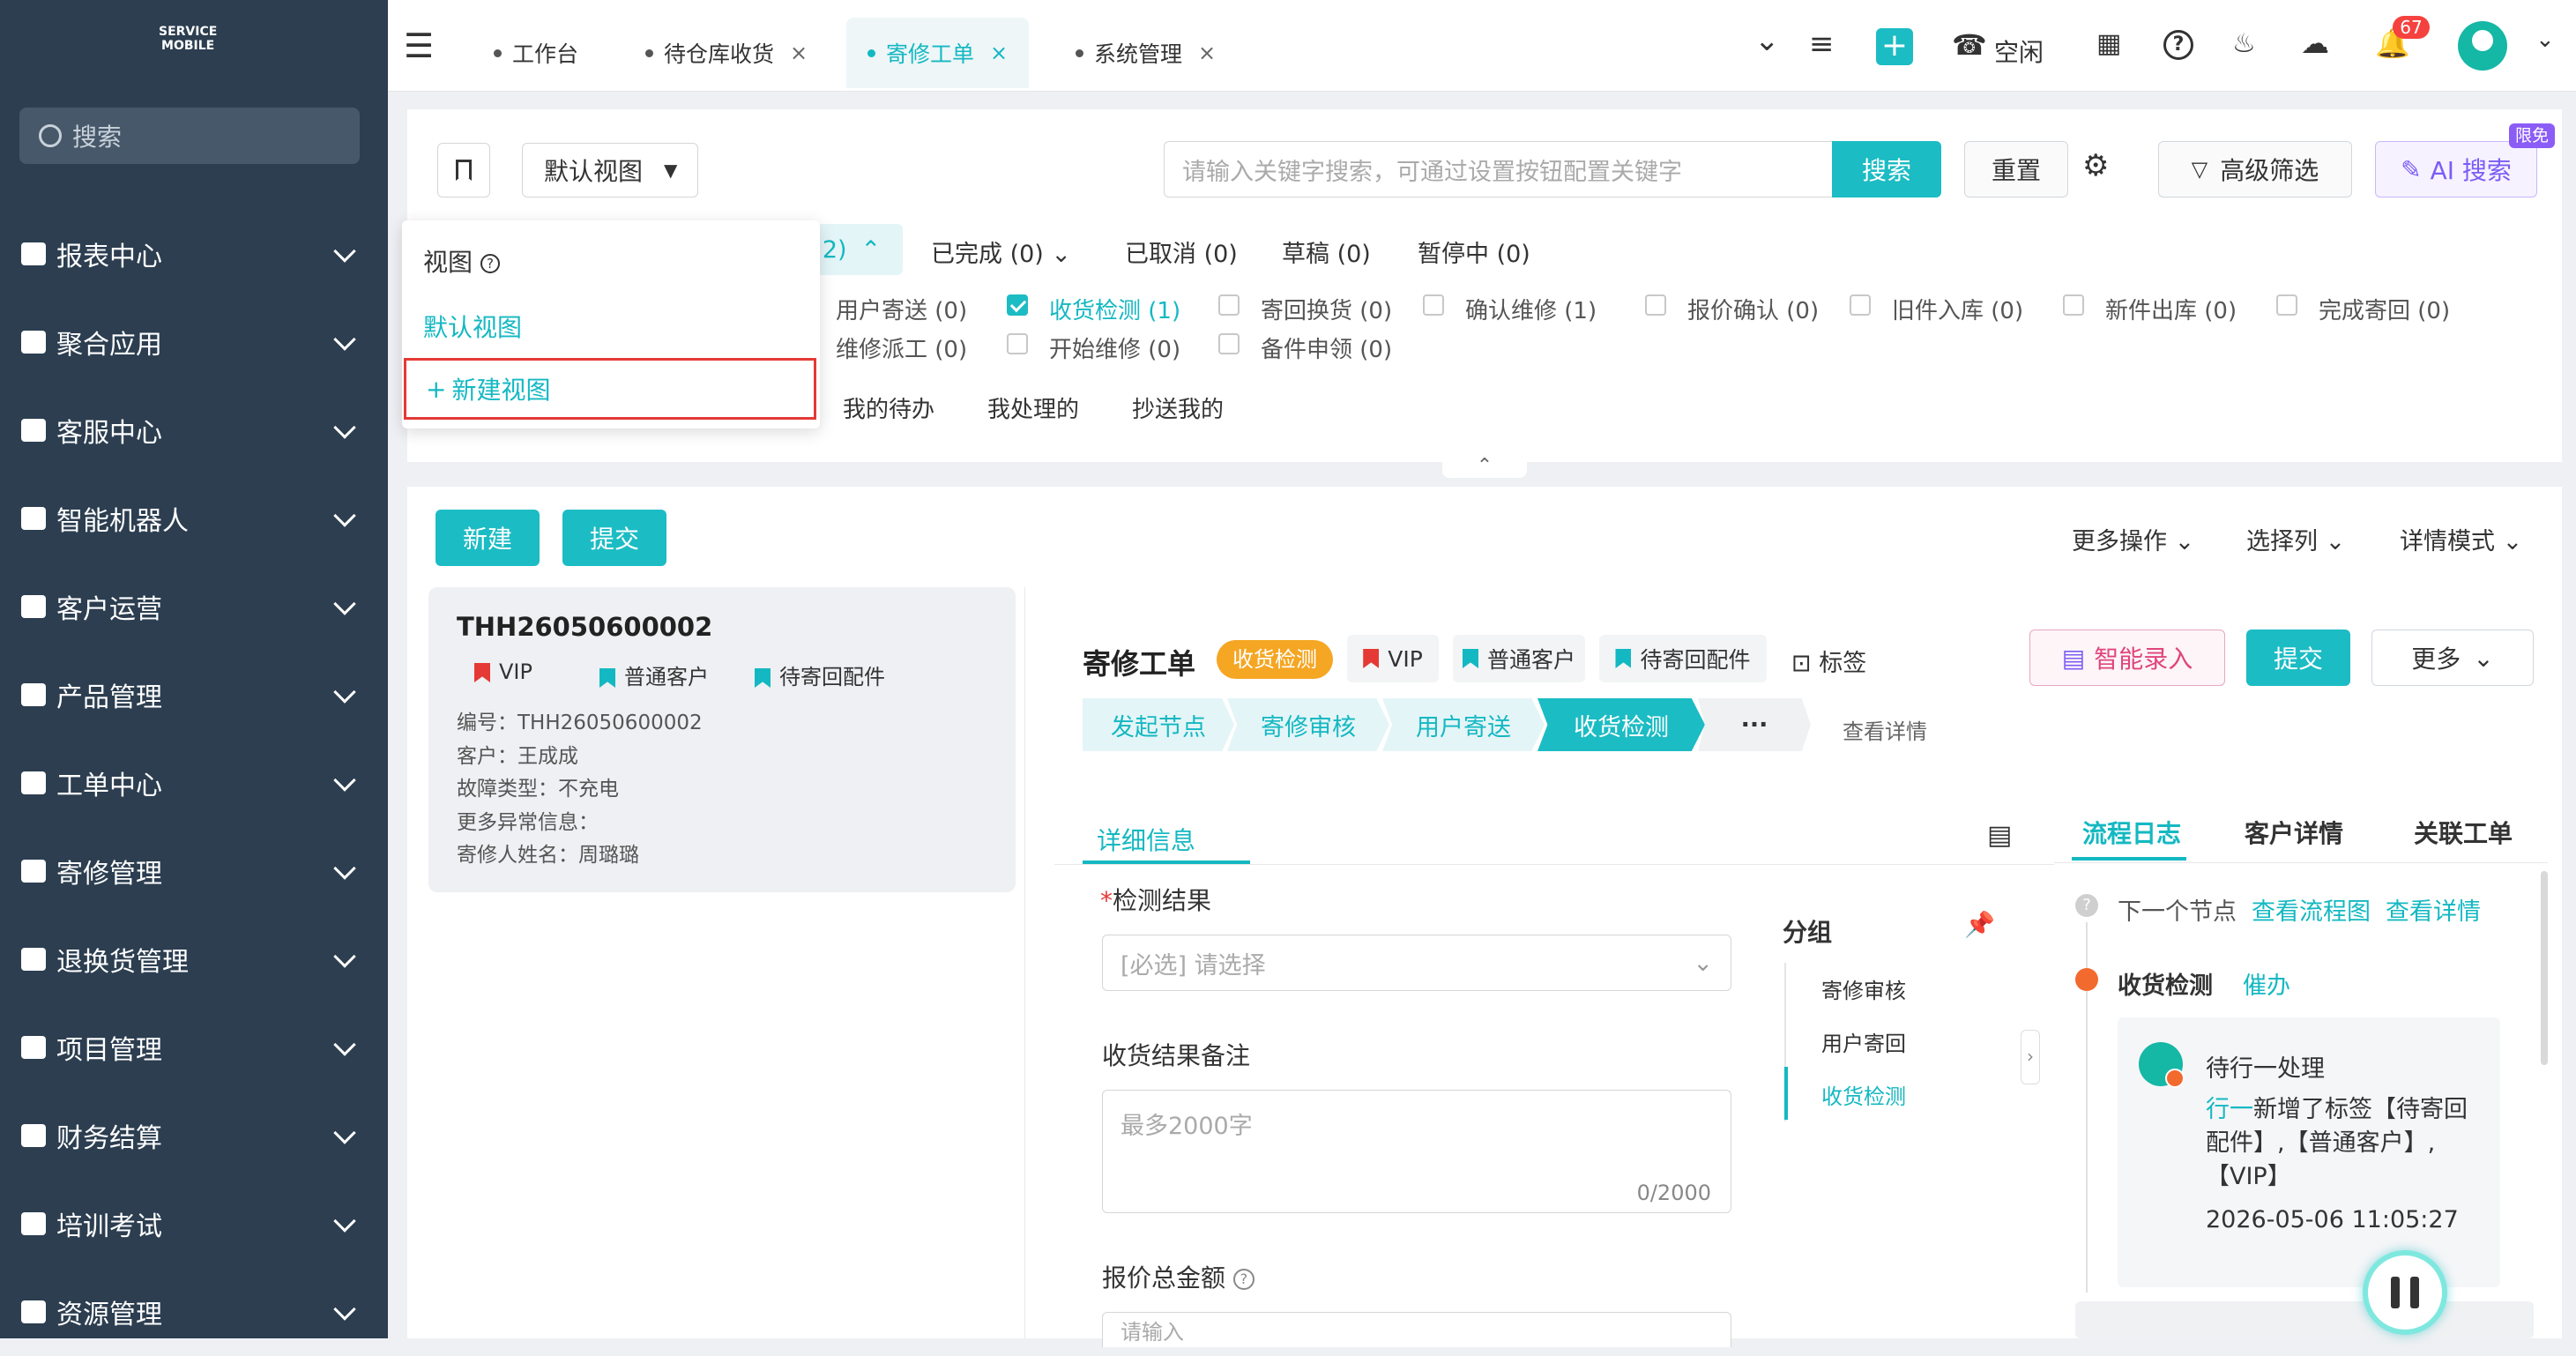 The image size is (2576, 1356). What do you see at coordinates (1864, 1041) in the screenshot?
I see `group-item-user-return: 用户寄回` at bounding box center [1864, 1041].